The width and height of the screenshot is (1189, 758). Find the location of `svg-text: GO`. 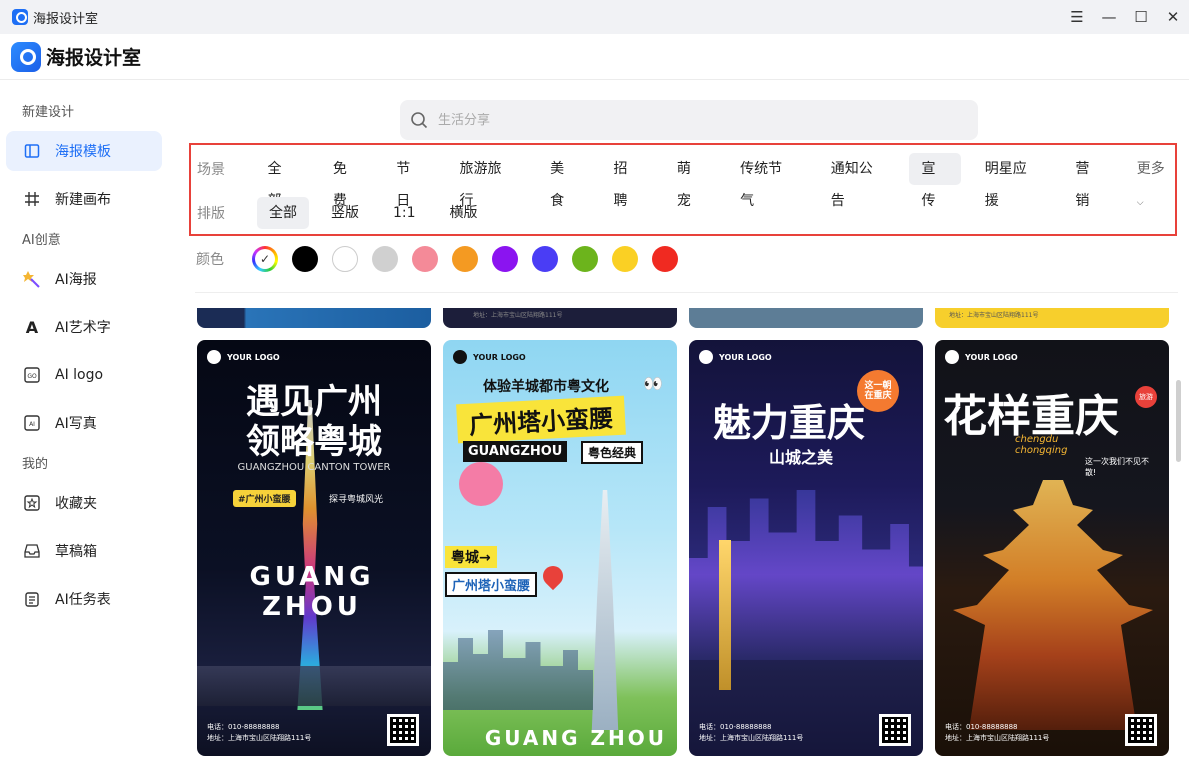

svg-text: GO is located at coordinates (32, 376).